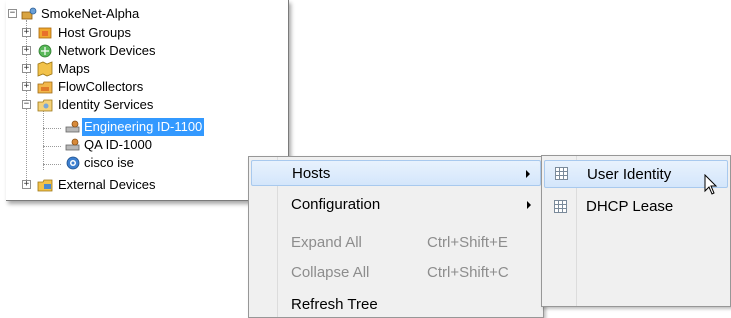 This screenshot has height=318, width=731. Describe the element at coordinates (629, 174) in the screenshot. I see `menu-item-label: User Identity` at that location.